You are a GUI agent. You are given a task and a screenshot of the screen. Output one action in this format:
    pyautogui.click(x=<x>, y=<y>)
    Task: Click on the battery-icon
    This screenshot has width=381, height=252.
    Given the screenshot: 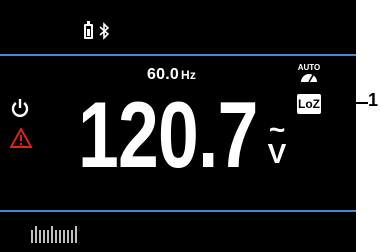 What is the action you would take?
    pyautogui.click(x=88, y=30)
    